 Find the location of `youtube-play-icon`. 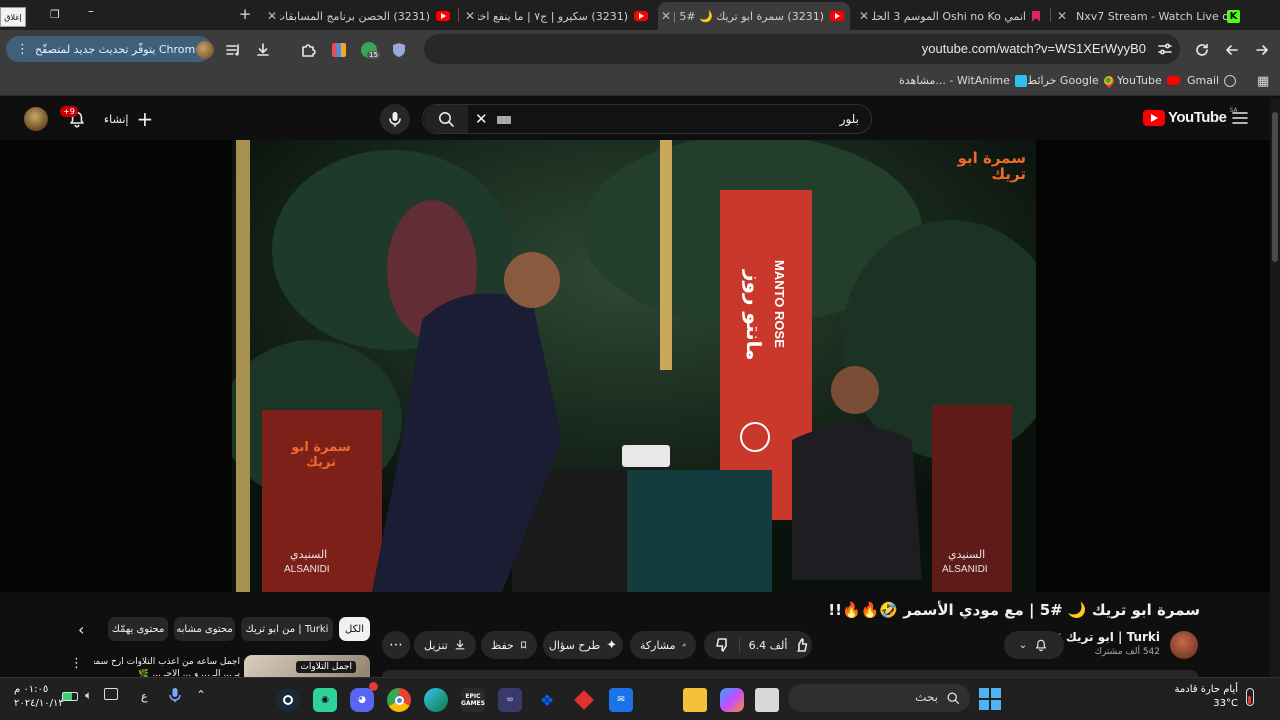

youtube-play-icon is located at coordinates (1154, 117).